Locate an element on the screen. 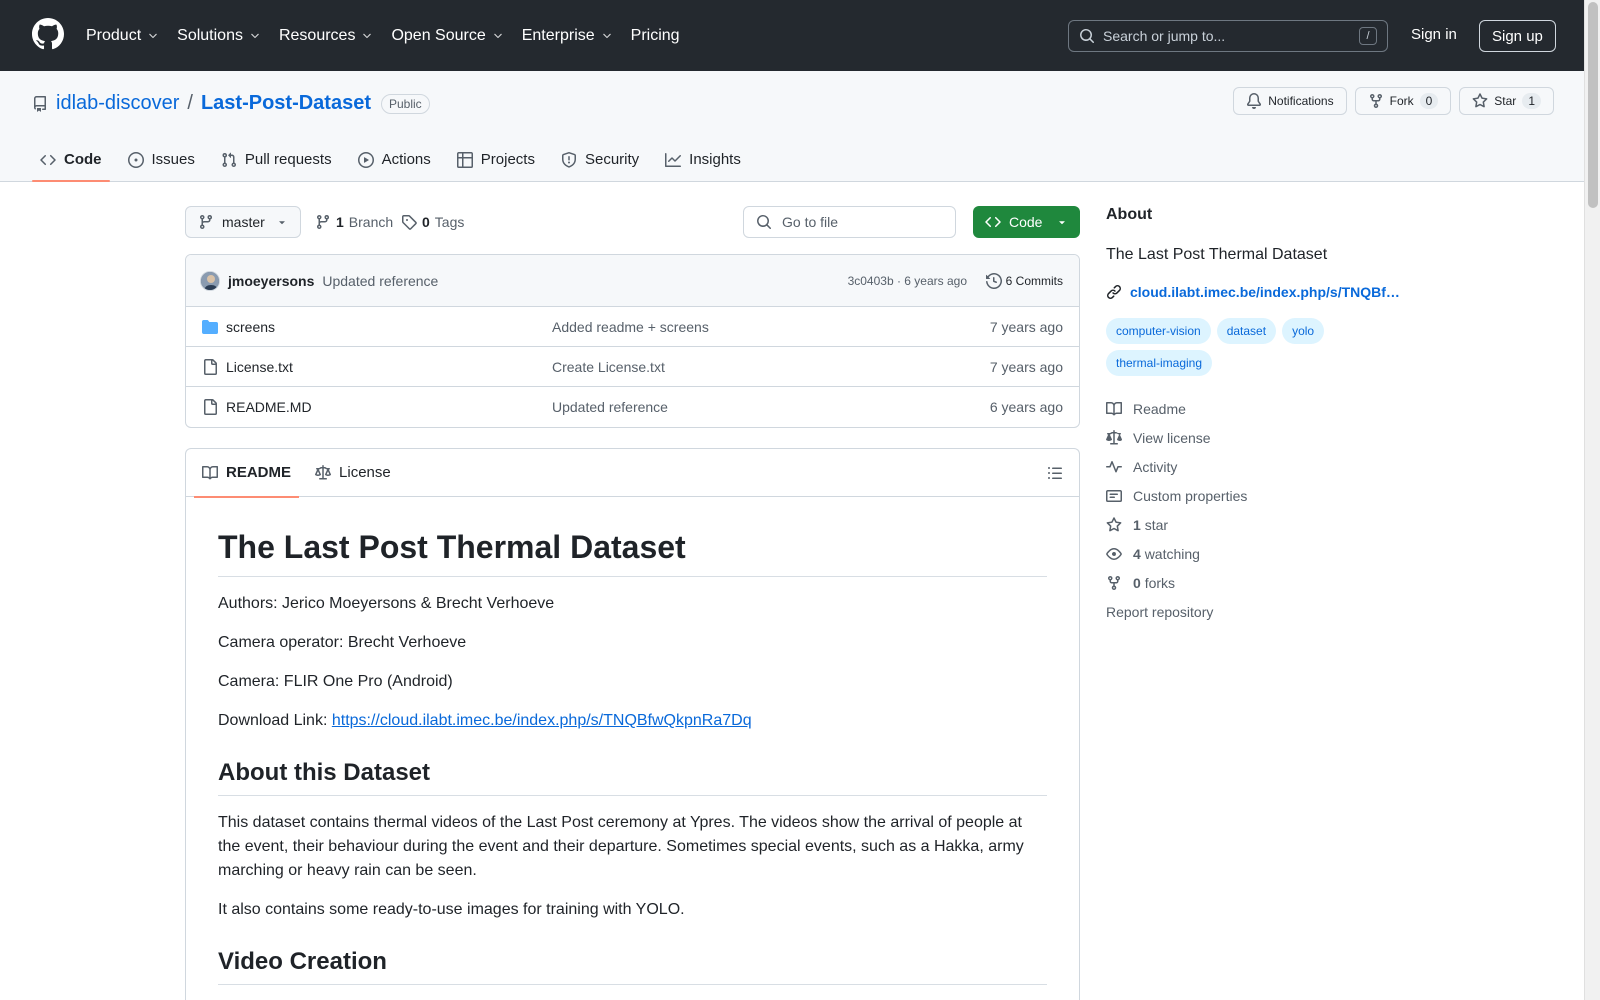 The image size is (1600, 1000). activity-link: Activity is located at coordinates (1256, 466).